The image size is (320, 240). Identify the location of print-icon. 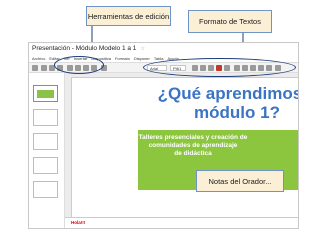
(44, 68).